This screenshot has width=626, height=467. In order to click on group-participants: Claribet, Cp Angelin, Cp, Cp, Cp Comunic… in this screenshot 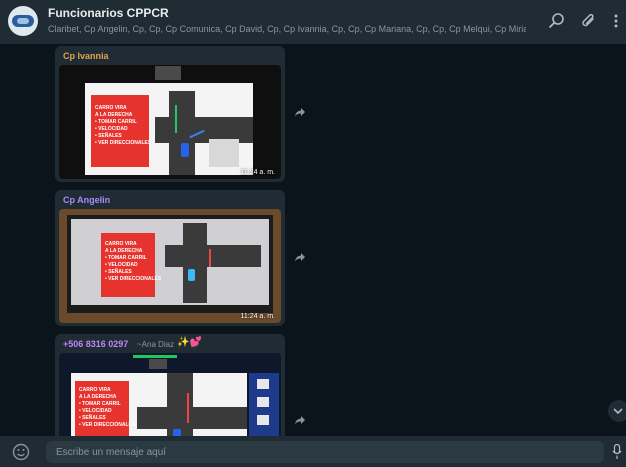, I will do `click(287, 29)`.